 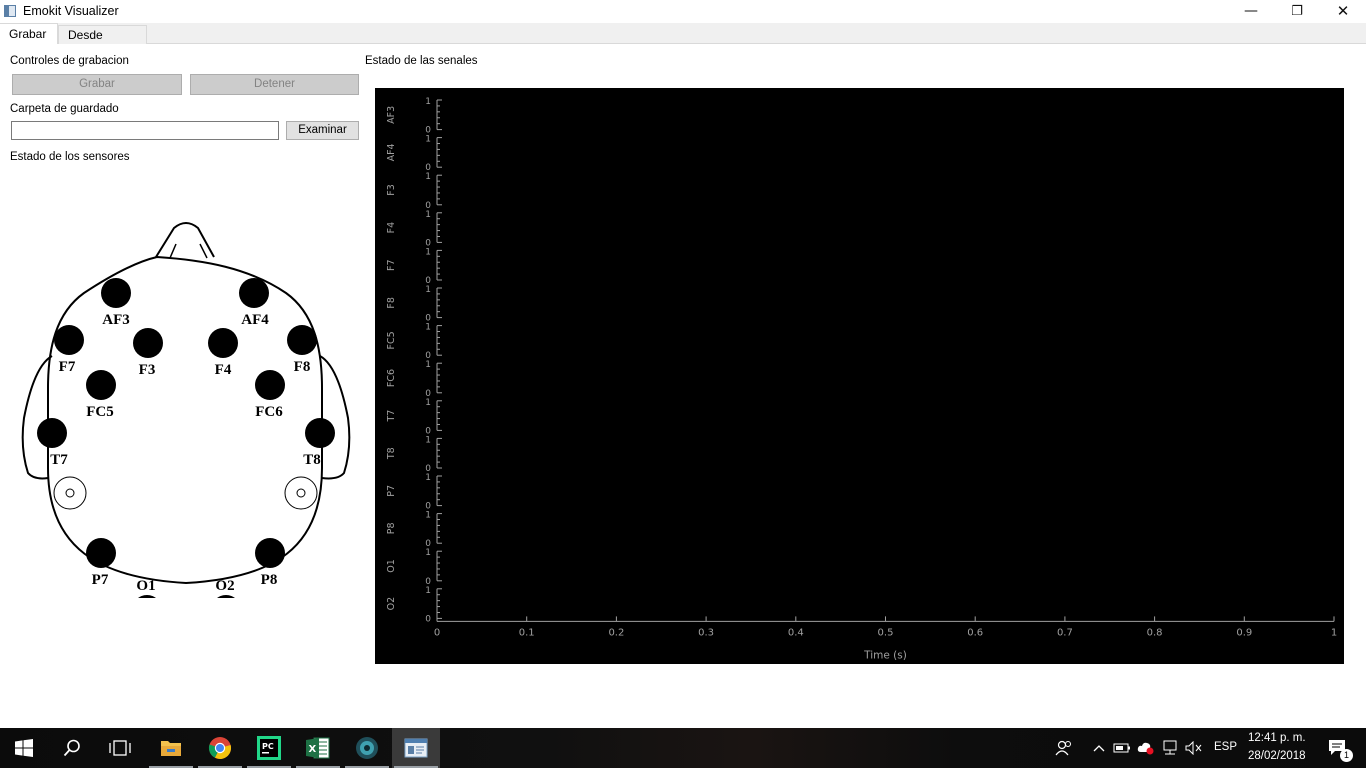 I want to click on show-hidden-icons-button, so click(x=1099, y=748).